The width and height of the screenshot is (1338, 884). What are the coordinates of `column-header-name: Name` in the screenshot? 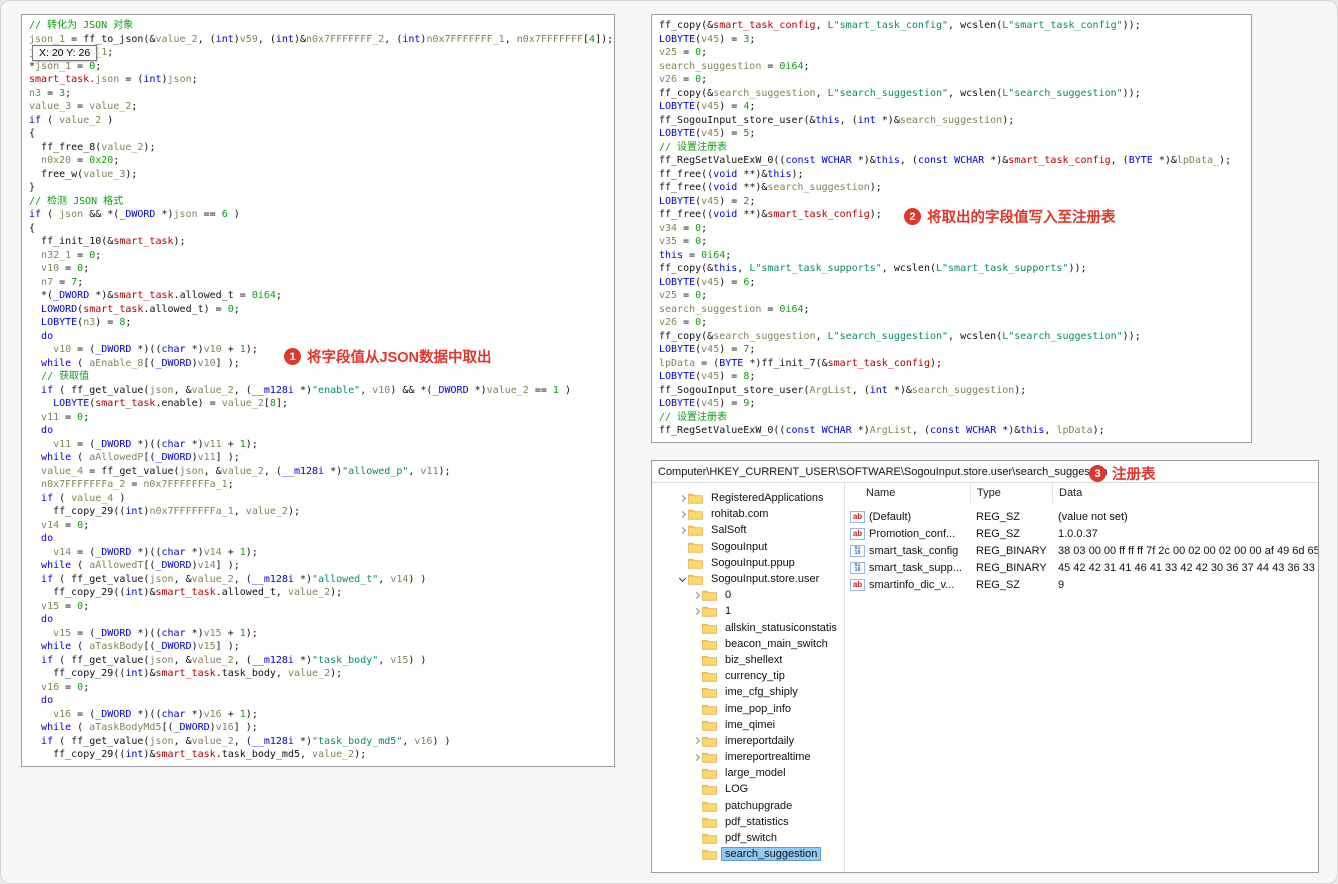 It's located at (908, 493).